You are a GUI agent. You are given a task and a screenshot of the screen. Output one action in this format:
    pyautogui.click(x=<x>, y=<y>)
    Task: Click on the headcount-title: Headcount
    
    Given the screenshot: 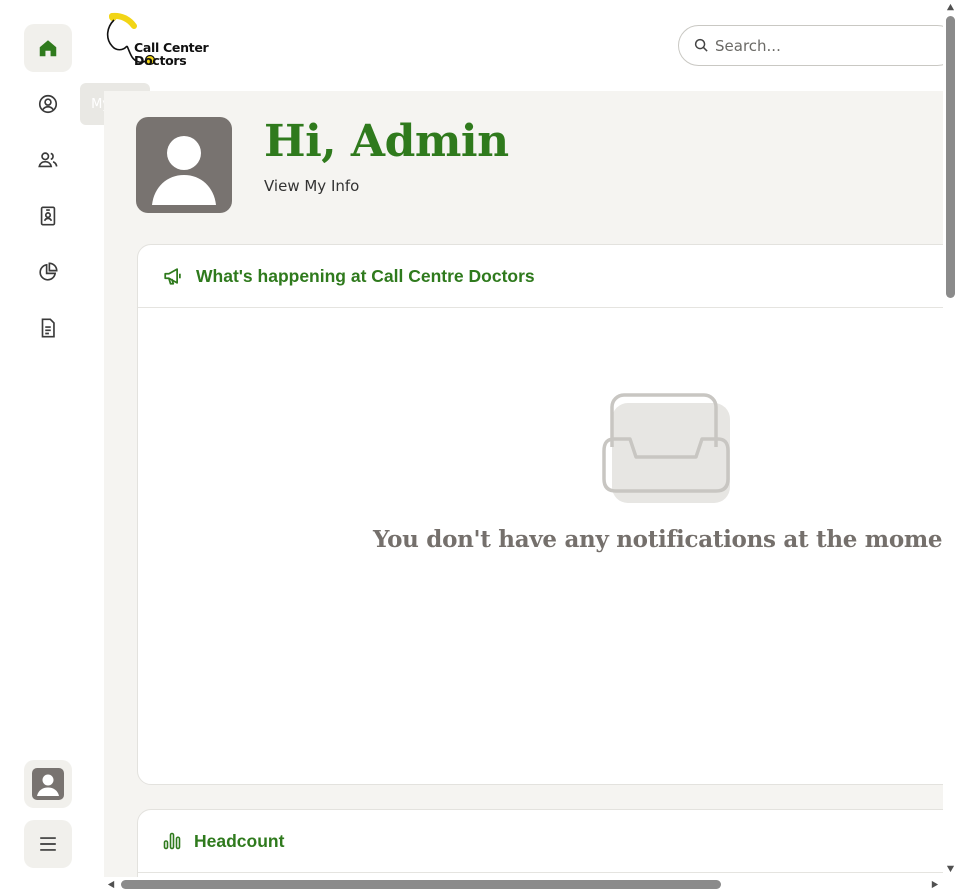 What is the action you would take?
    pyautogui.click(x=239, y=840)
    